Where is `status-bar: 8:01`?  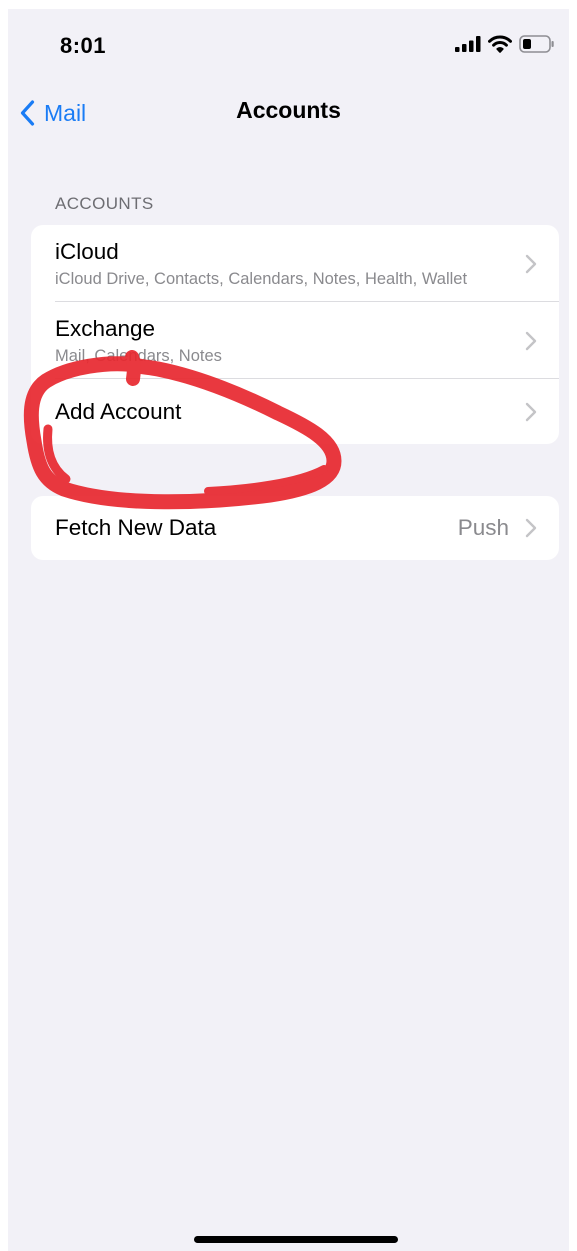
status-bar: 8:01 is located at coordinates (288, 46).